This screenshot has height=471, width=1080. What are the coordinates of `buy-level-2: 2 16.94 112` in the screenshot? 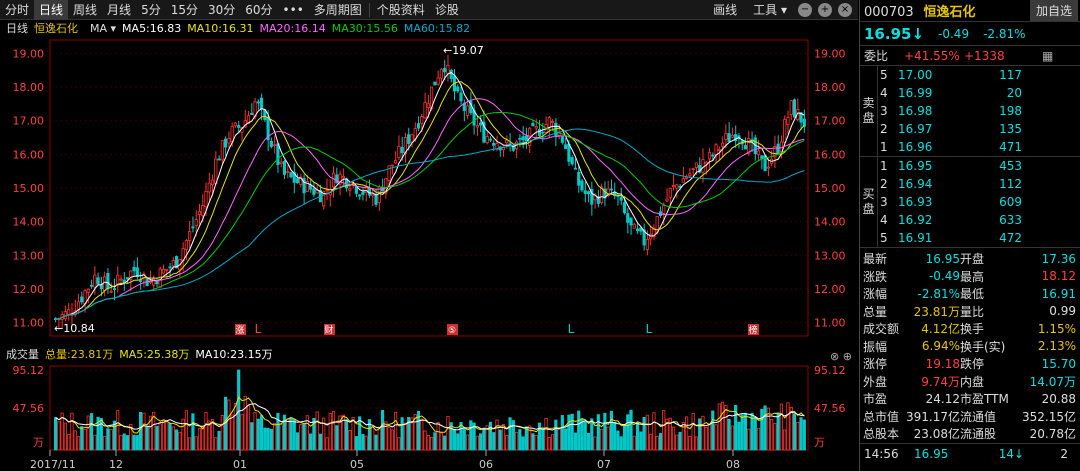 It's located at (979, 184).